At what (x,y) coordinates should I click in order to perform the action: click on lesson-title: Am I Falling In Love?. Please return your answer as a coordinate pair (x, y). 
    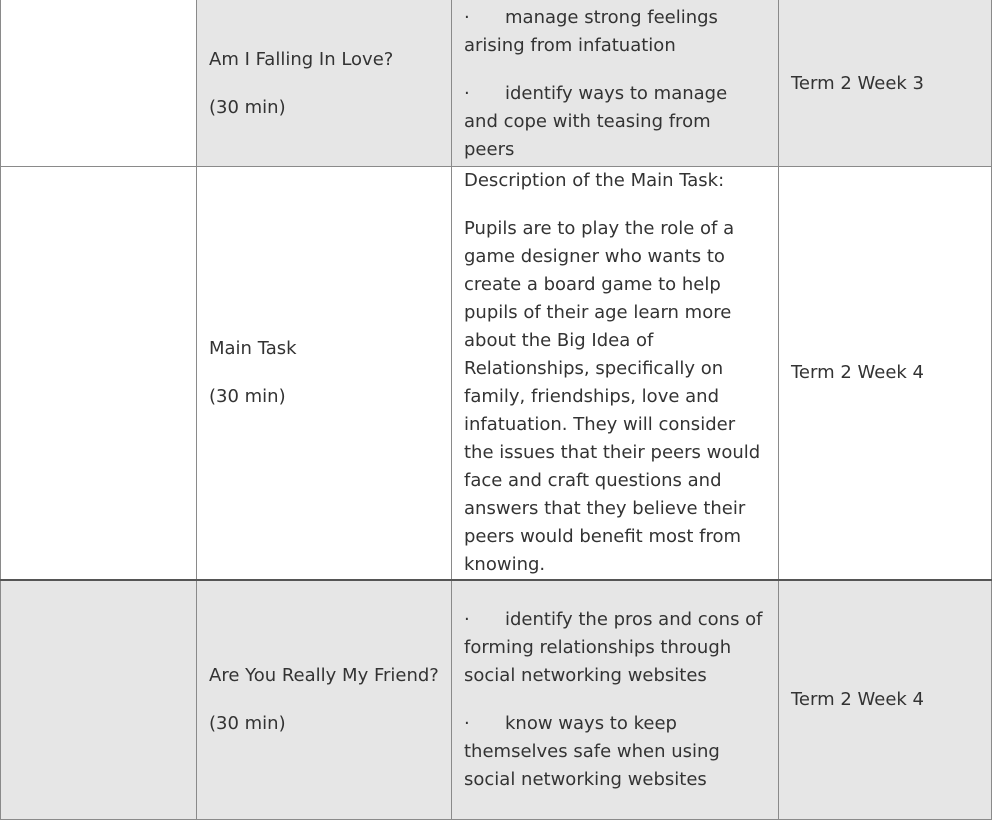
    Looking at the image, I should click on (301, 59).